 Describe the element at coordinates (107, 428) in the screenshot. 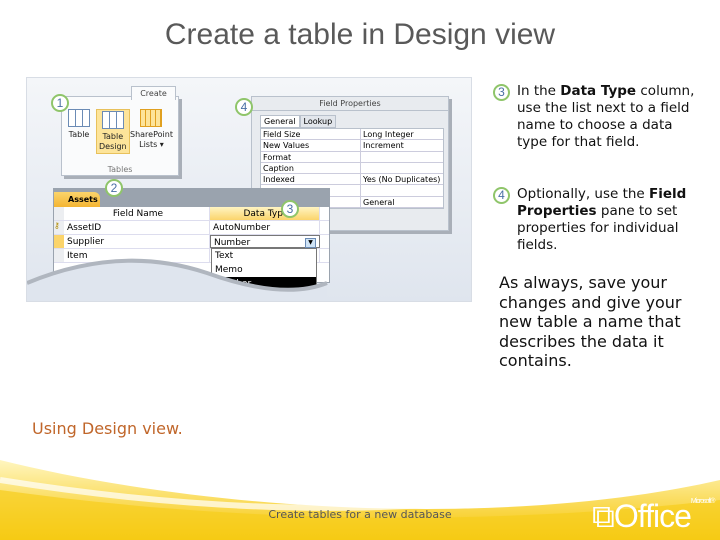

I see `caption: Using Design view.` at that location.